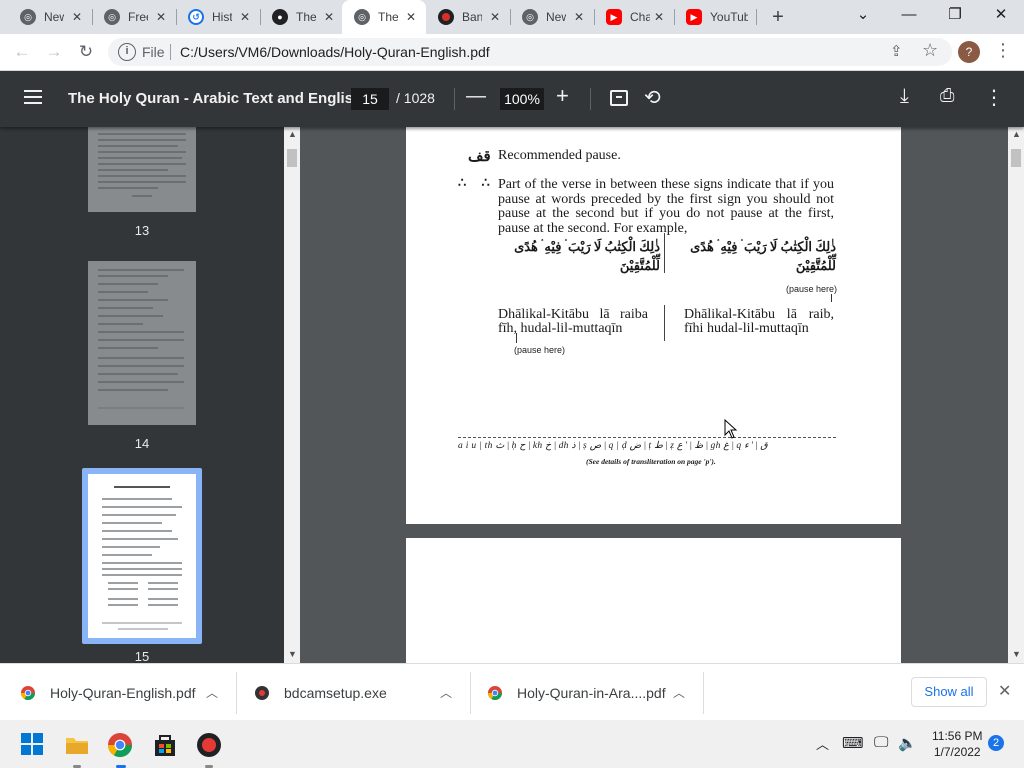 The width and height of the screenshot is (1024, 768). I want to click on thumbnail-label: 13, so click(142, 230).